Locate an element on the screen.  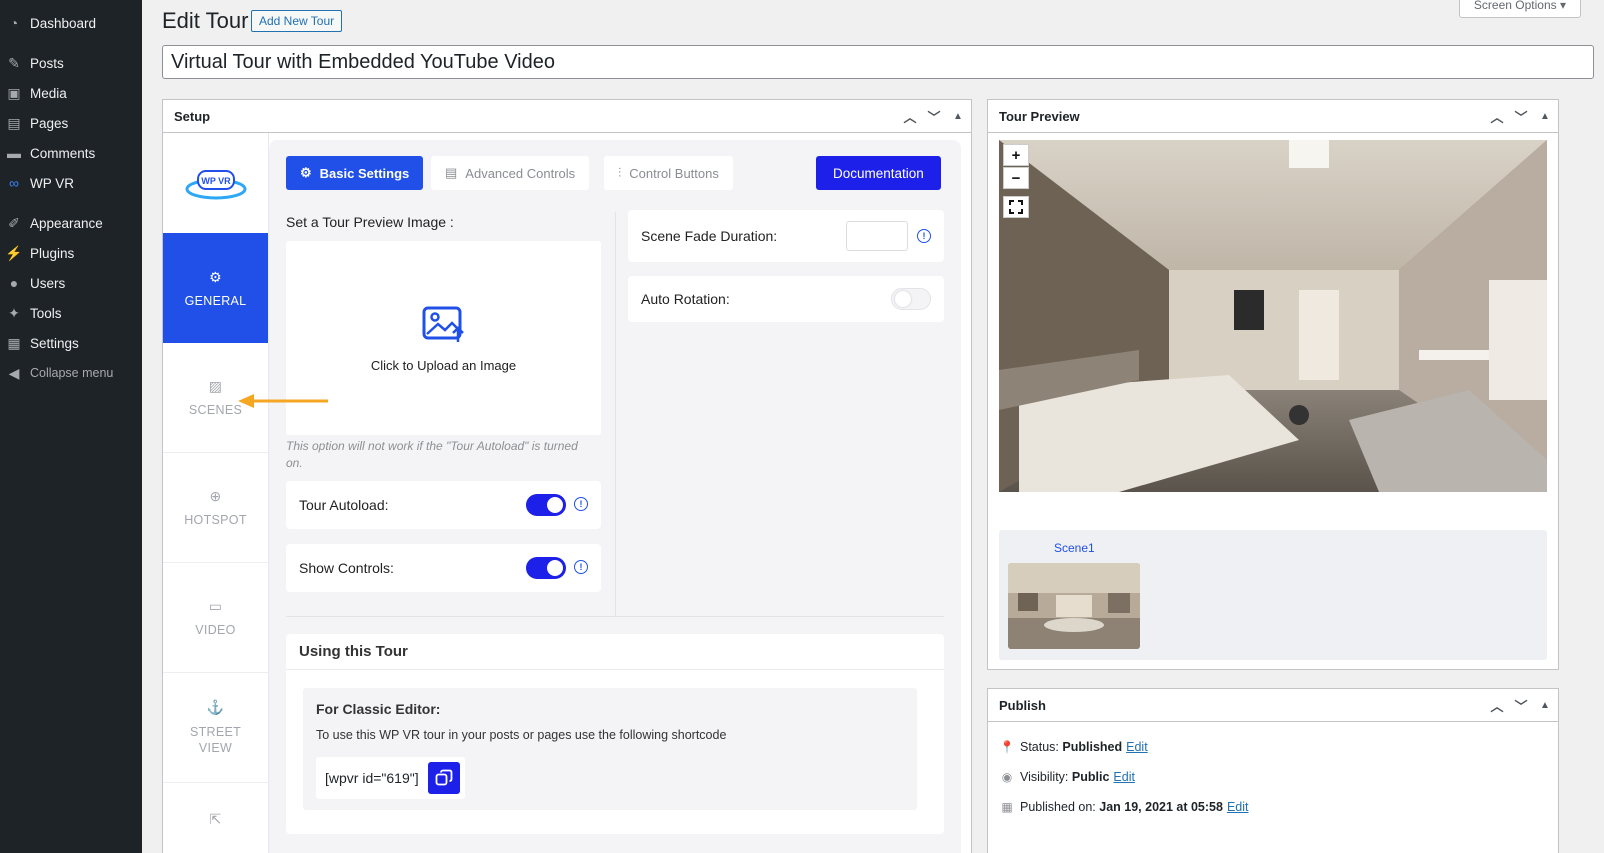
edit-status-link: Edit is located at coordinates (1137, 747).